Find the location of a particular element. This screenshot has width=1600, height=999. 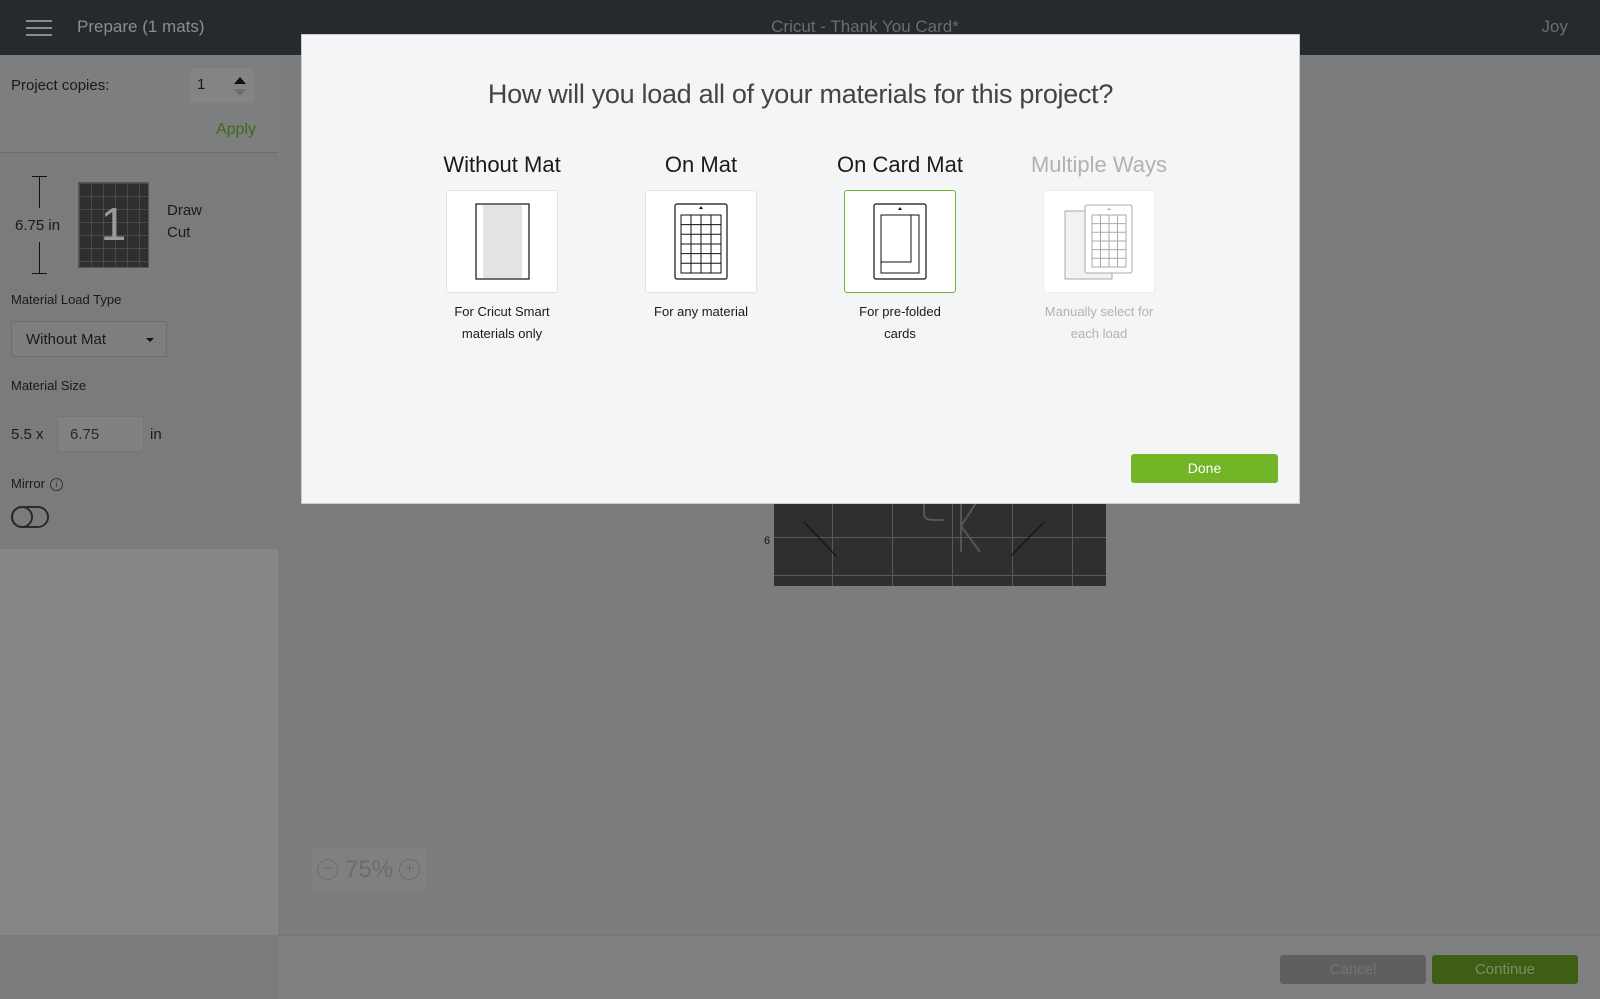

decrement-arrow-icon is located at coordinates (240, 92).